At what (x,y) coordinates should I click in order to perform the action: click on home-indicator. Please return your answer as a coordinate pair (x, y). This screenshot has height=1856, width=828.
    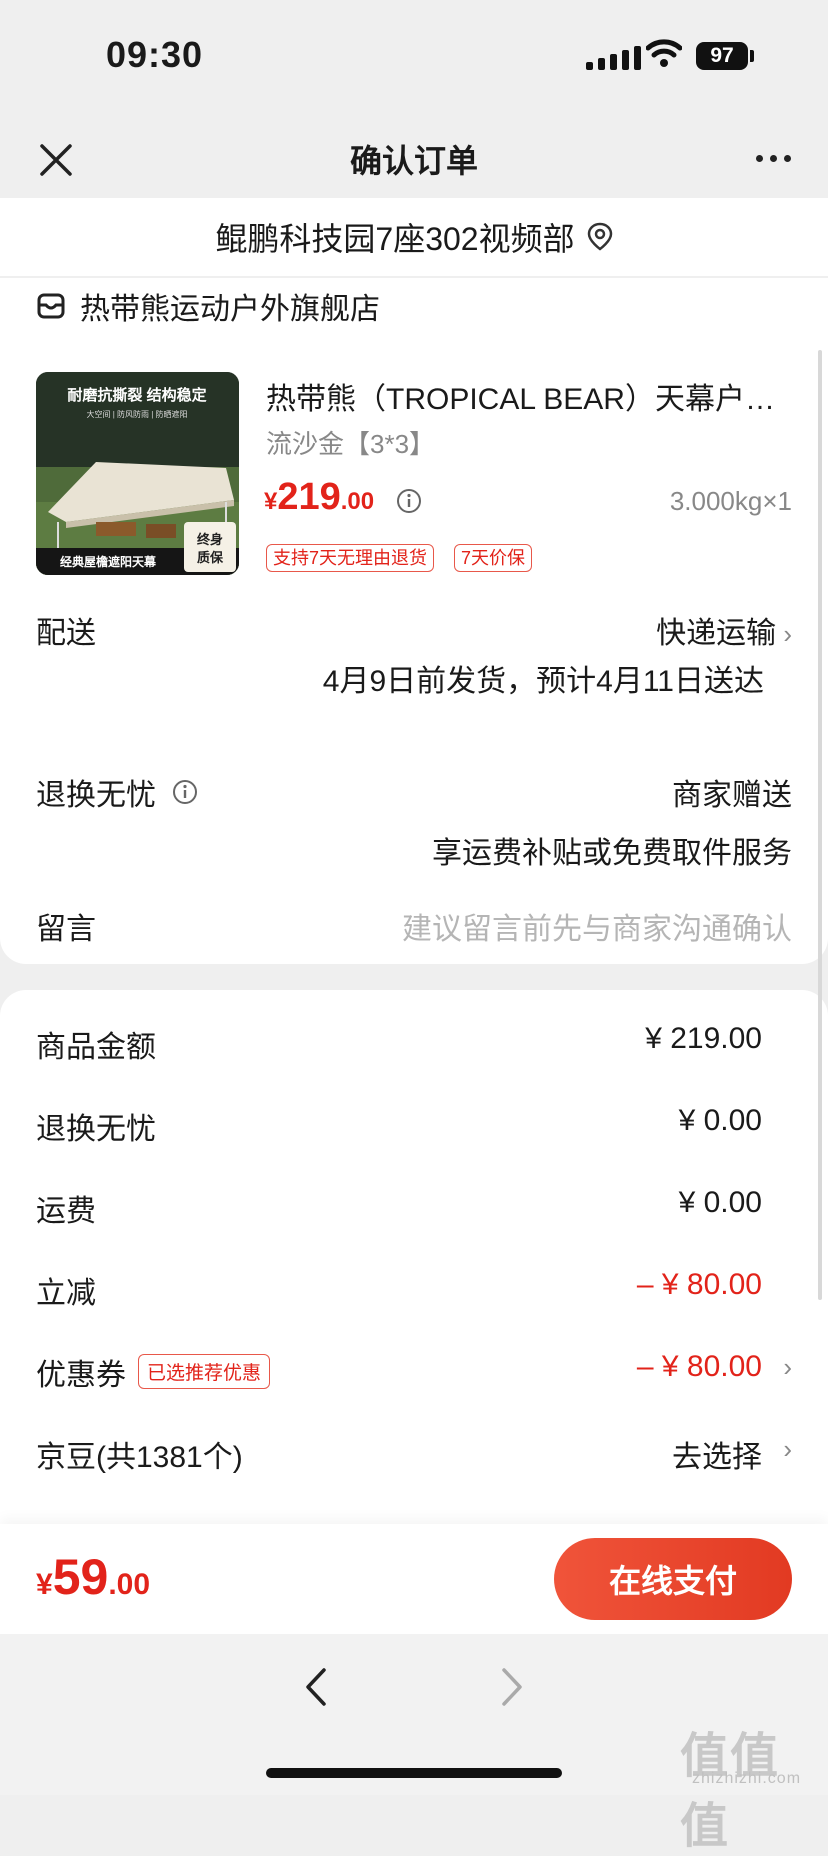
    Looking at the image, I should click on (414, 1773).